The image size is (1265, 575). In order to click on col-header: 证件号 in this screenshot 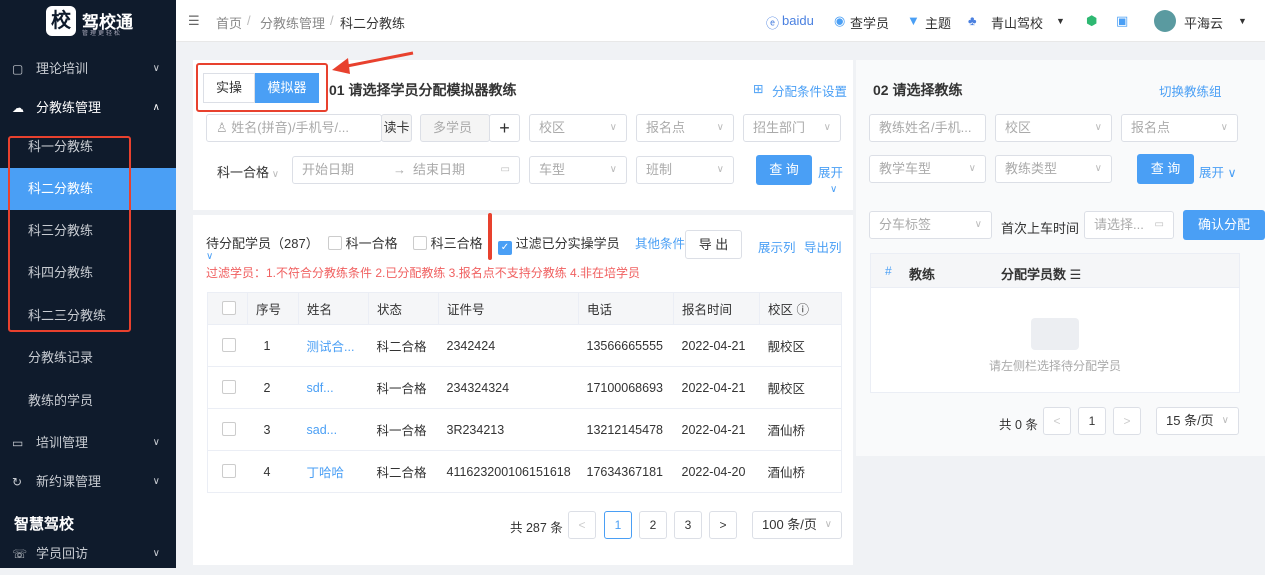, I will do `click(508, 308)`.